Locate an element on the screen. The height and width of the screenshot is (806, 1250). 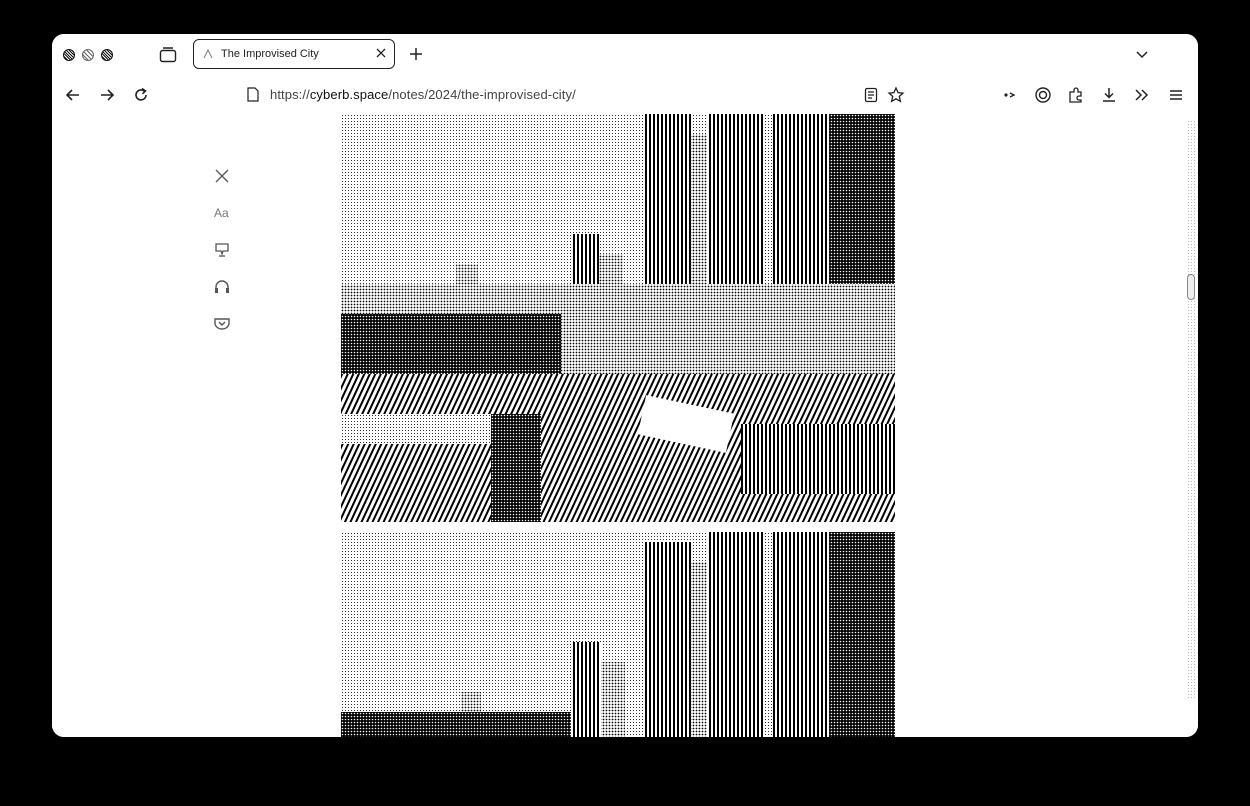
forward-icon is located at coordinates (107, 95).